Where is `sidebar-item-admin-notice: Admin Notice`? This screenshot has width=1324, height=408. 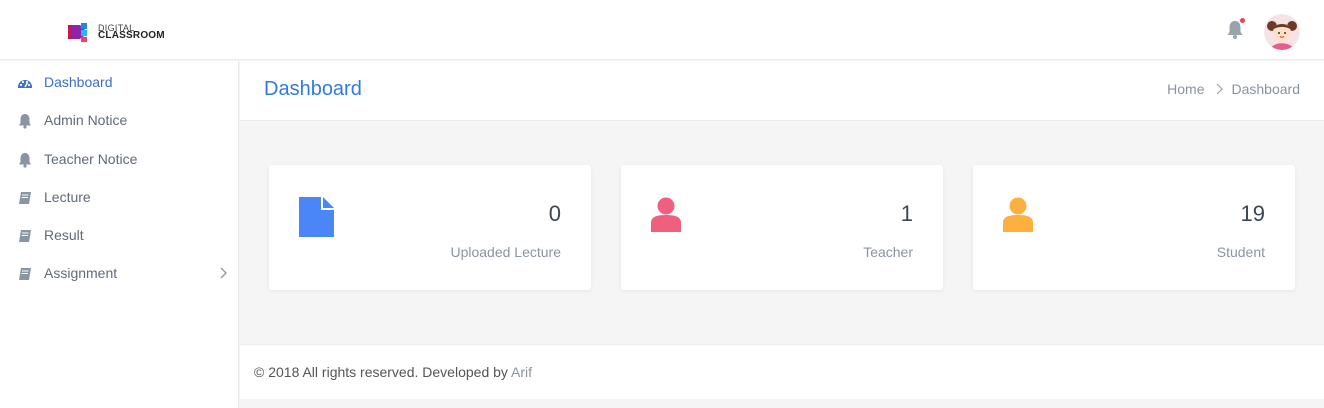
sidebar-item-admin-notice: Admin Notice is located at coordinates (119, 121).